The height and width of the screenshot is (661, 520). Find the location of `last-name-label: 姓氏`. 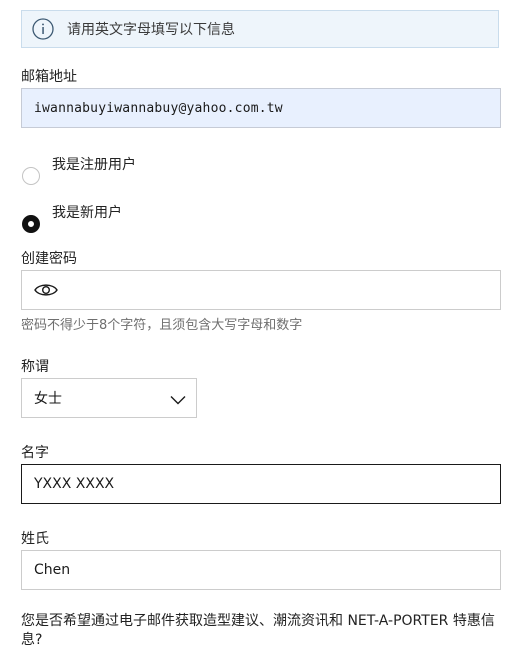

last-name-label: 姓氏 is located at coordinates (35, 539).